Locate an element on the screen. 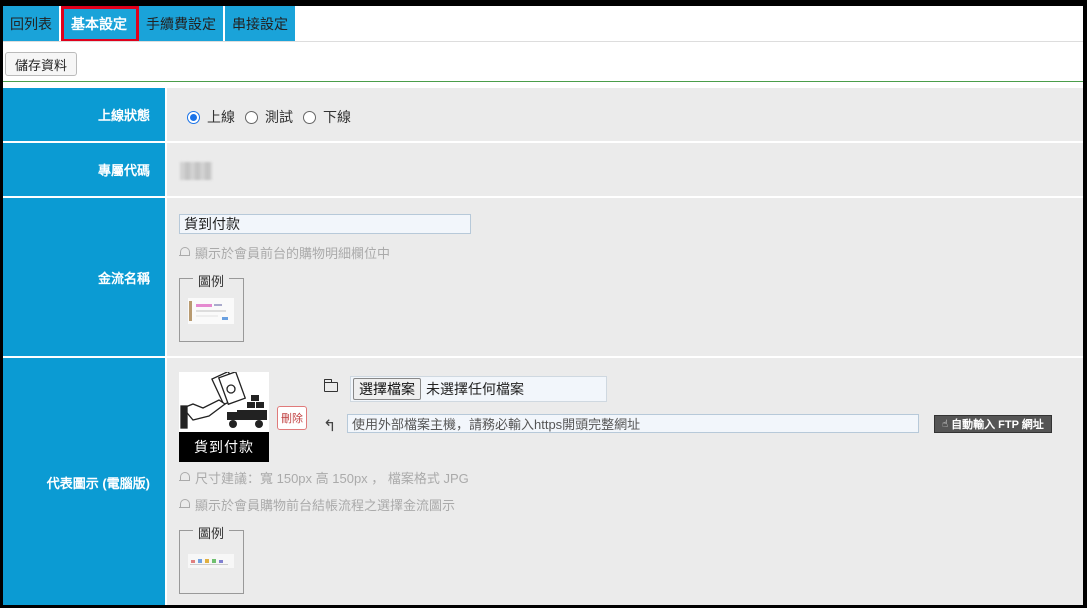 This screenshot has width=1087, height=608. payment-name-hint: 顯示於會員前台的購物明細欄位中 is located at coordinates (284, 252).